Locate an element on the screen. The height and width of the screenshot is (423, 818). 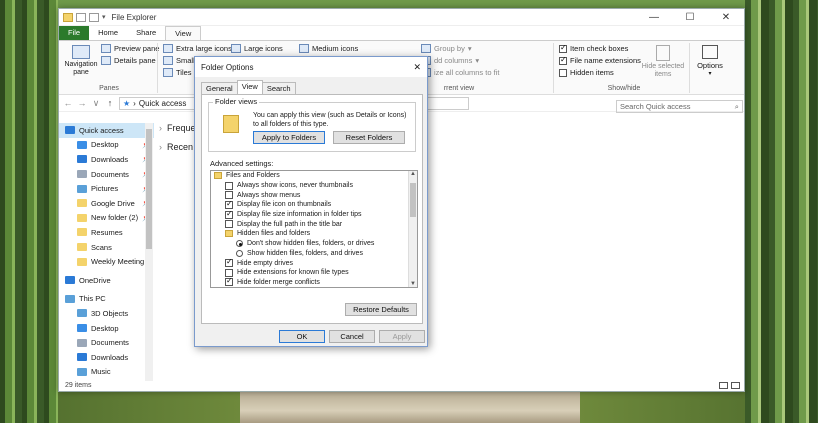
file-name-extensions-toggle: File name extensions is located at coordinates (600, 60).